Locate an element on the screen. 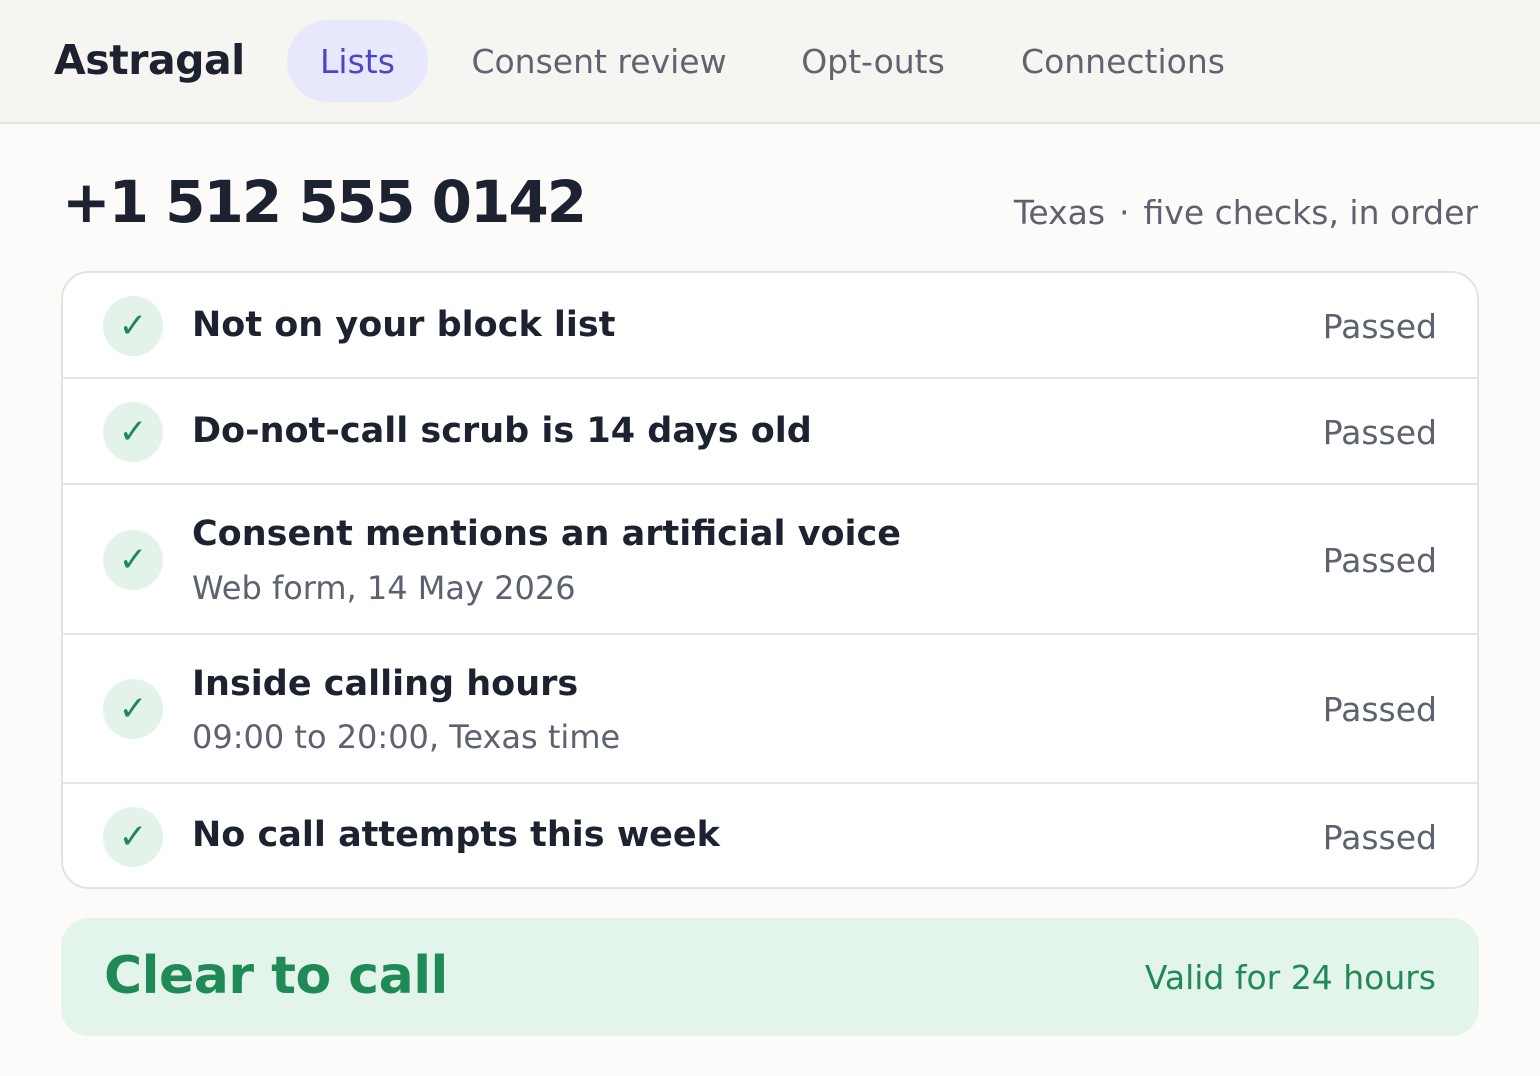 The height and width of the screenshot is (1076, 1540). check-row-call-attempts: ✓ No call attempts this week Passed is located at coordinates (770, 835).